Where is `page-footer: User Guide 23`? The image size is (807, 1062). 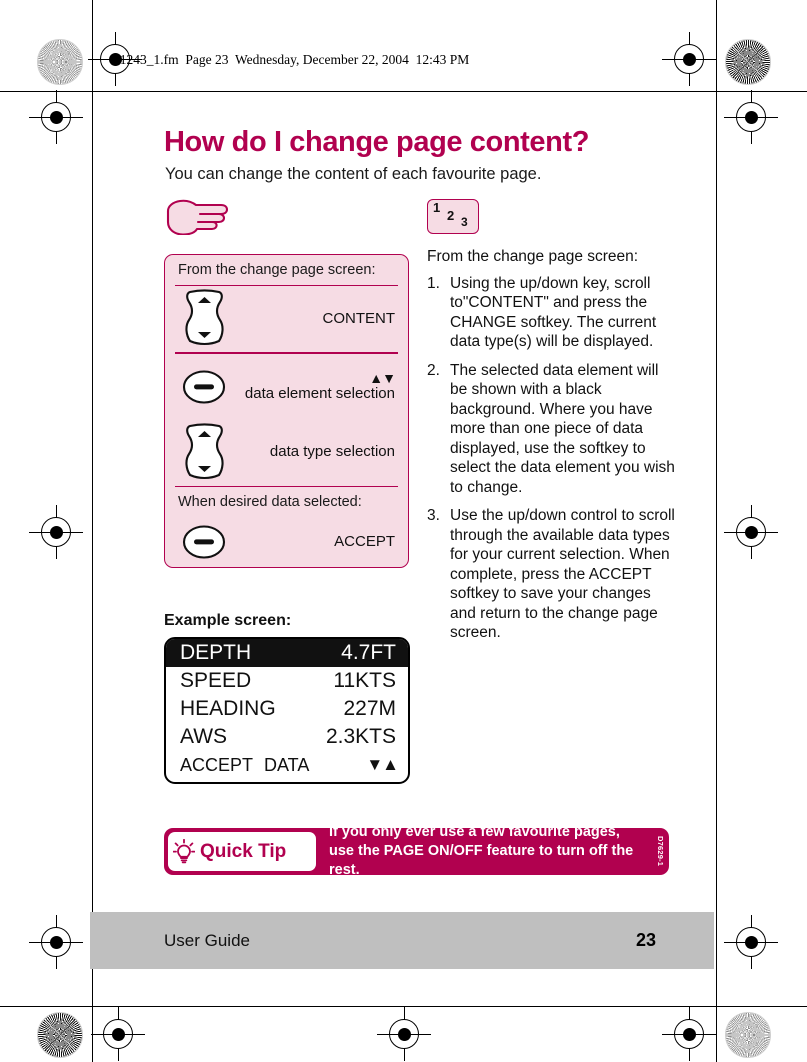 page-footer: User Guide 23 is located at coordinates (402, 940).